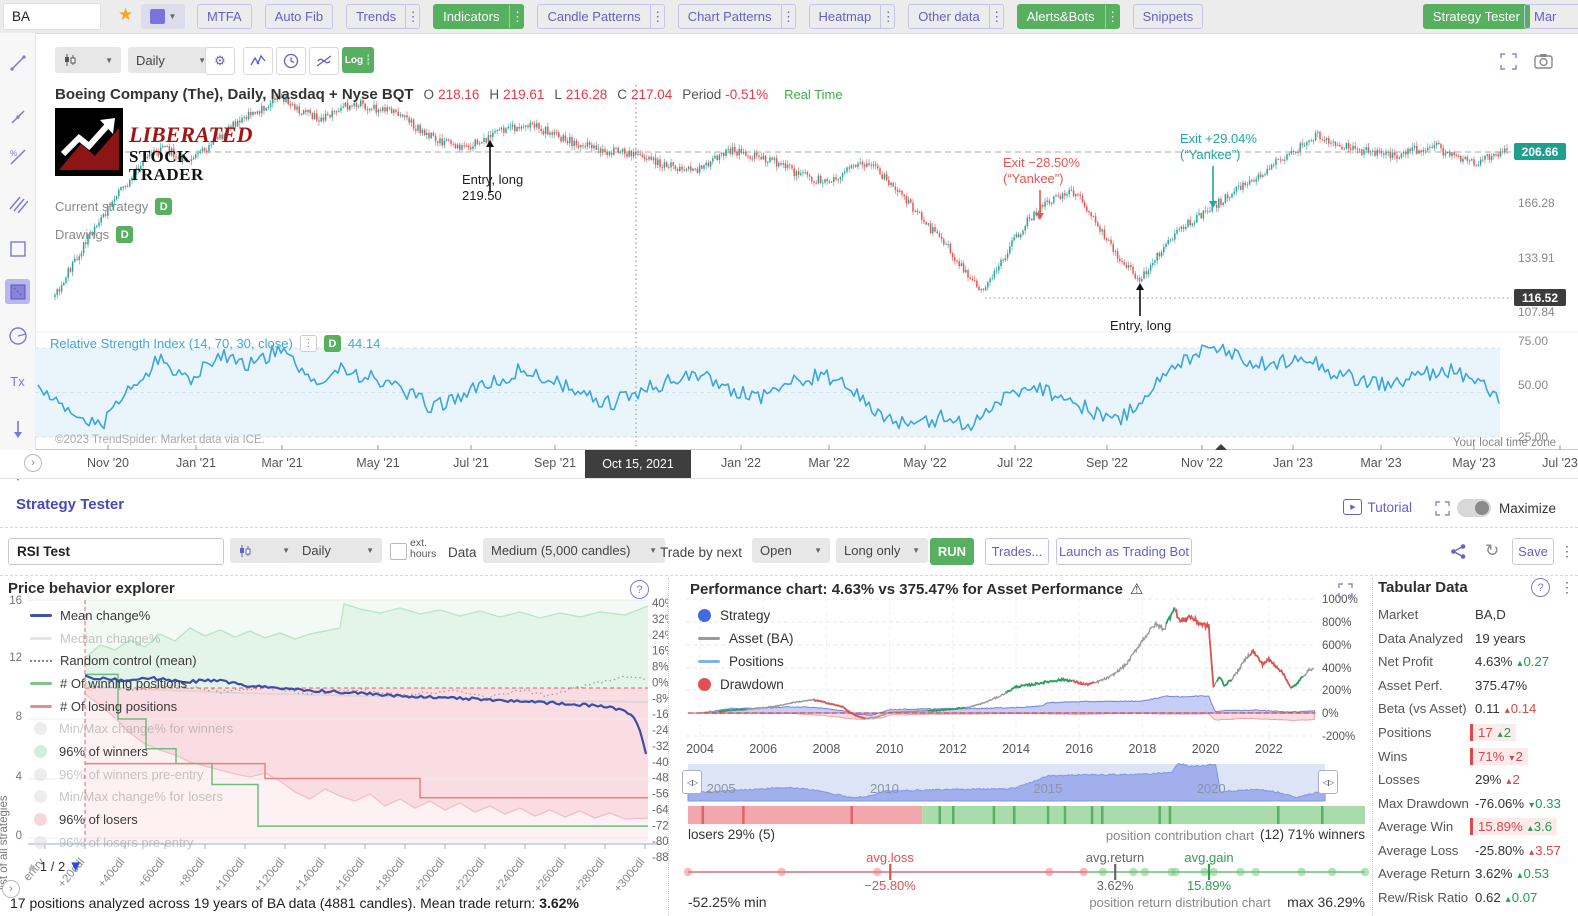  I want to click on metric-label: Wins, so click(1393, 756).